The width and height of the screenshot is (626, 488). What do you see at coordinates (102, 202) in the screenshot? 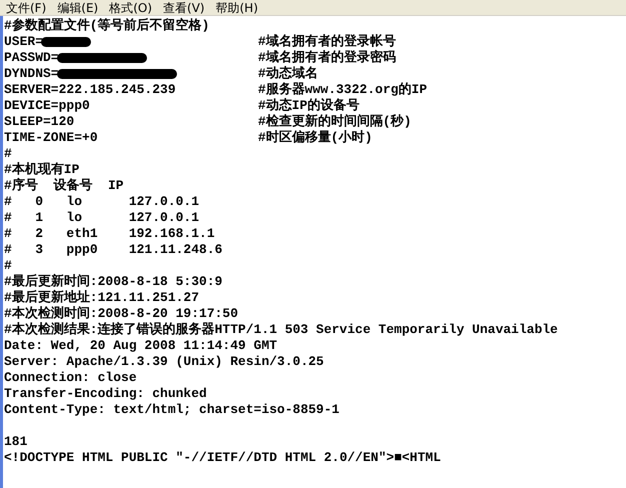
I see `text-line: # 0 lo 127.0.0.1` at bounding box center [102, 202].